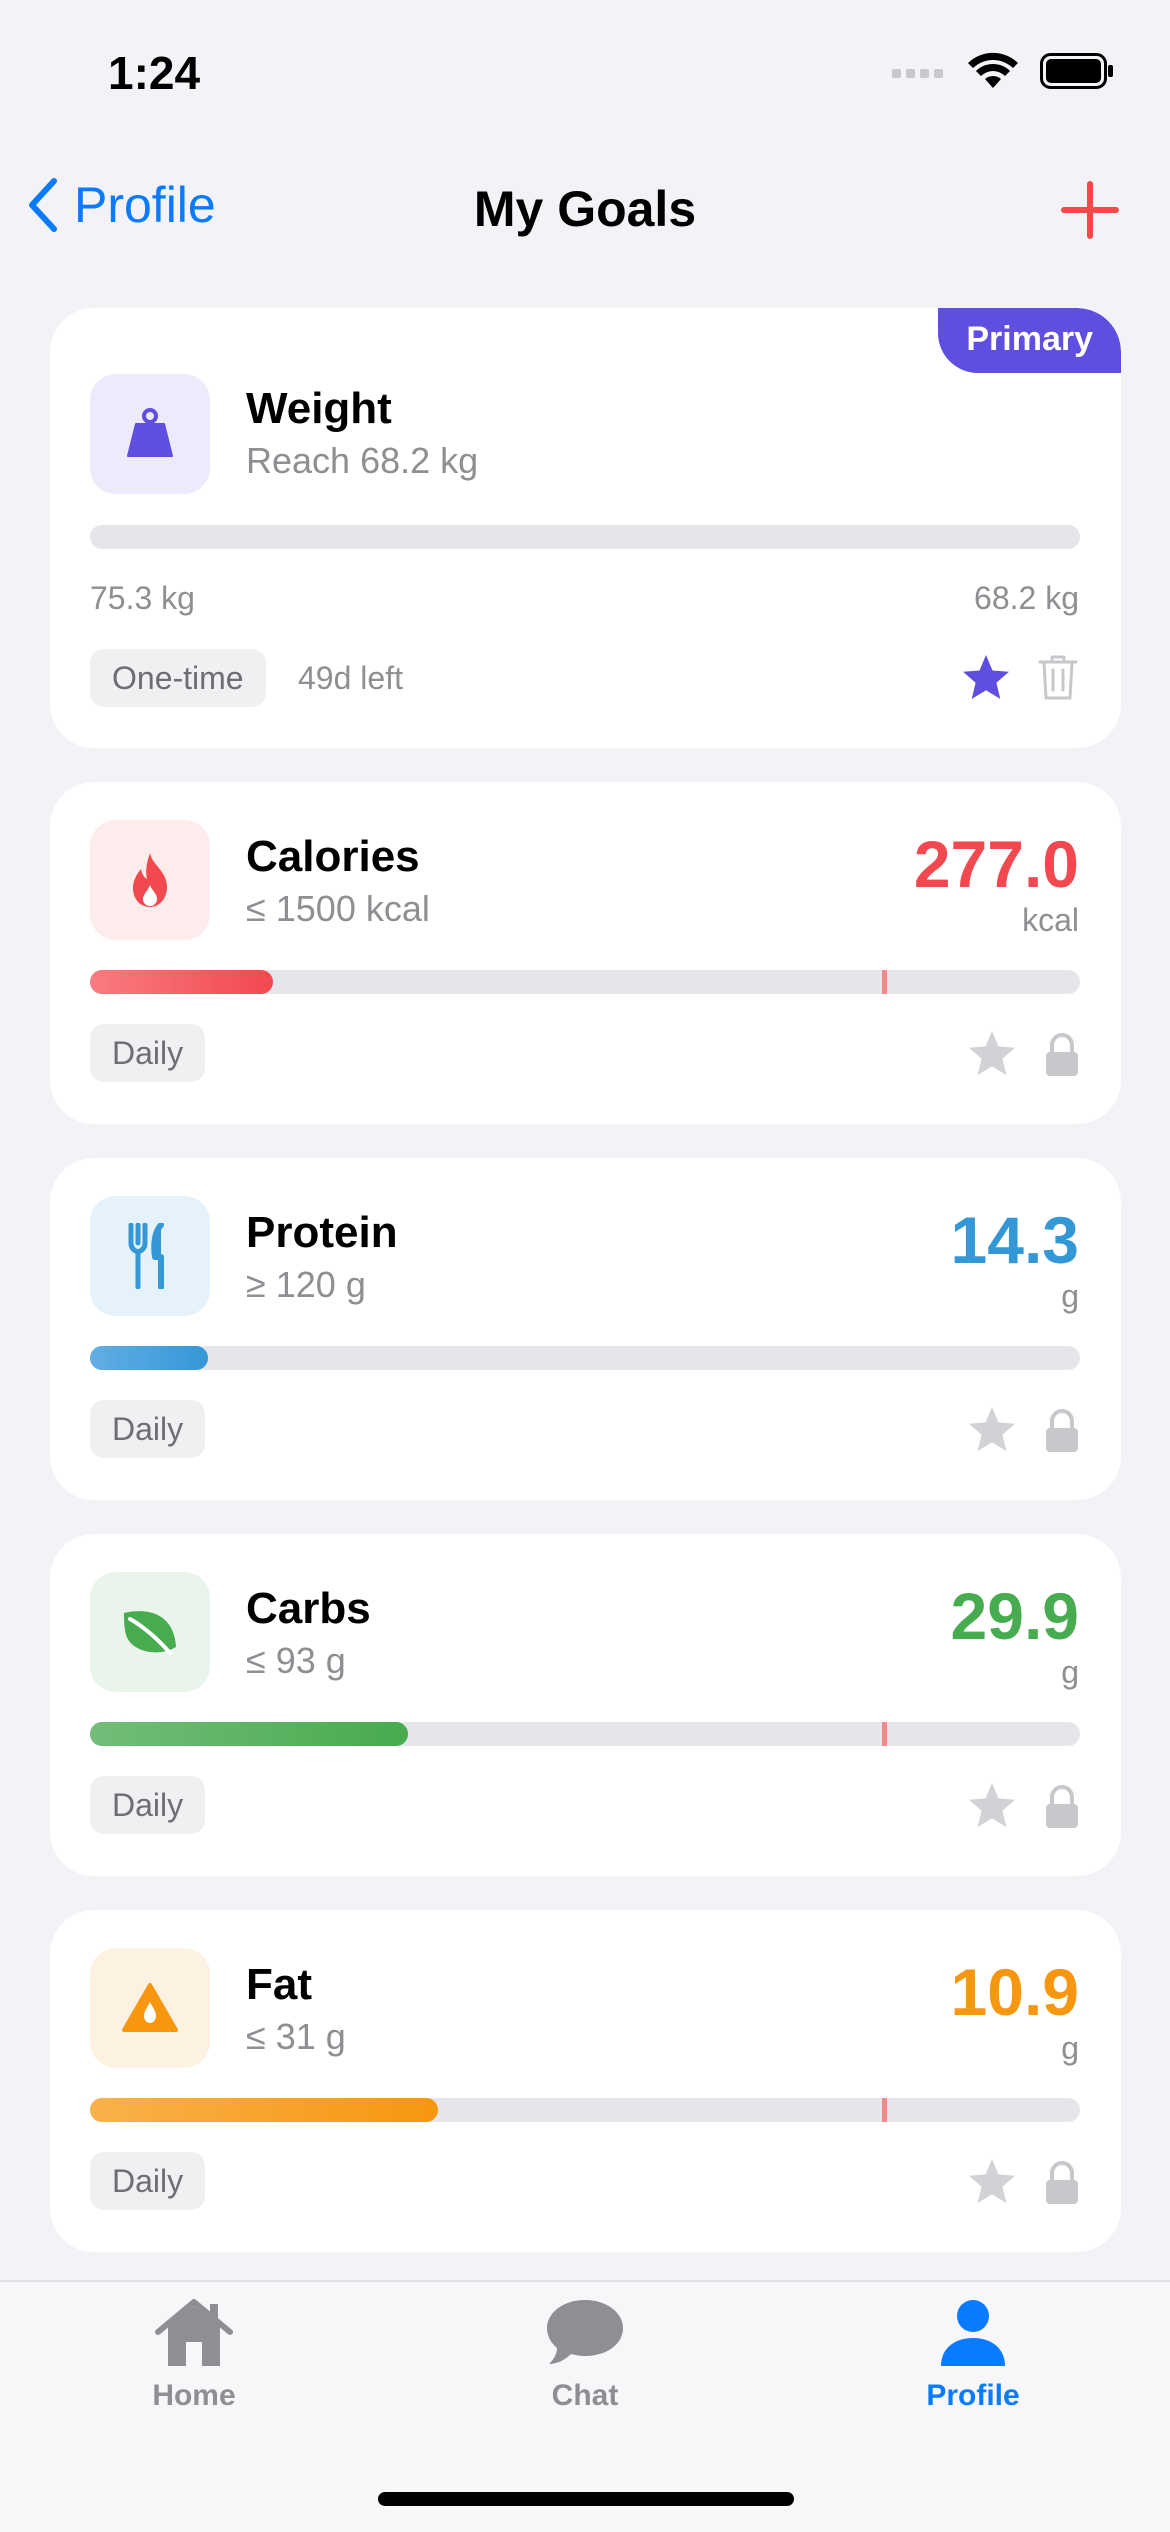 The width and height of the screenshot is (1170, 2532). What do you see at coordinates (1014, 1992) in the screenshot?
I see `goal-value: 10.9` at bounding box center [1014, 1992].